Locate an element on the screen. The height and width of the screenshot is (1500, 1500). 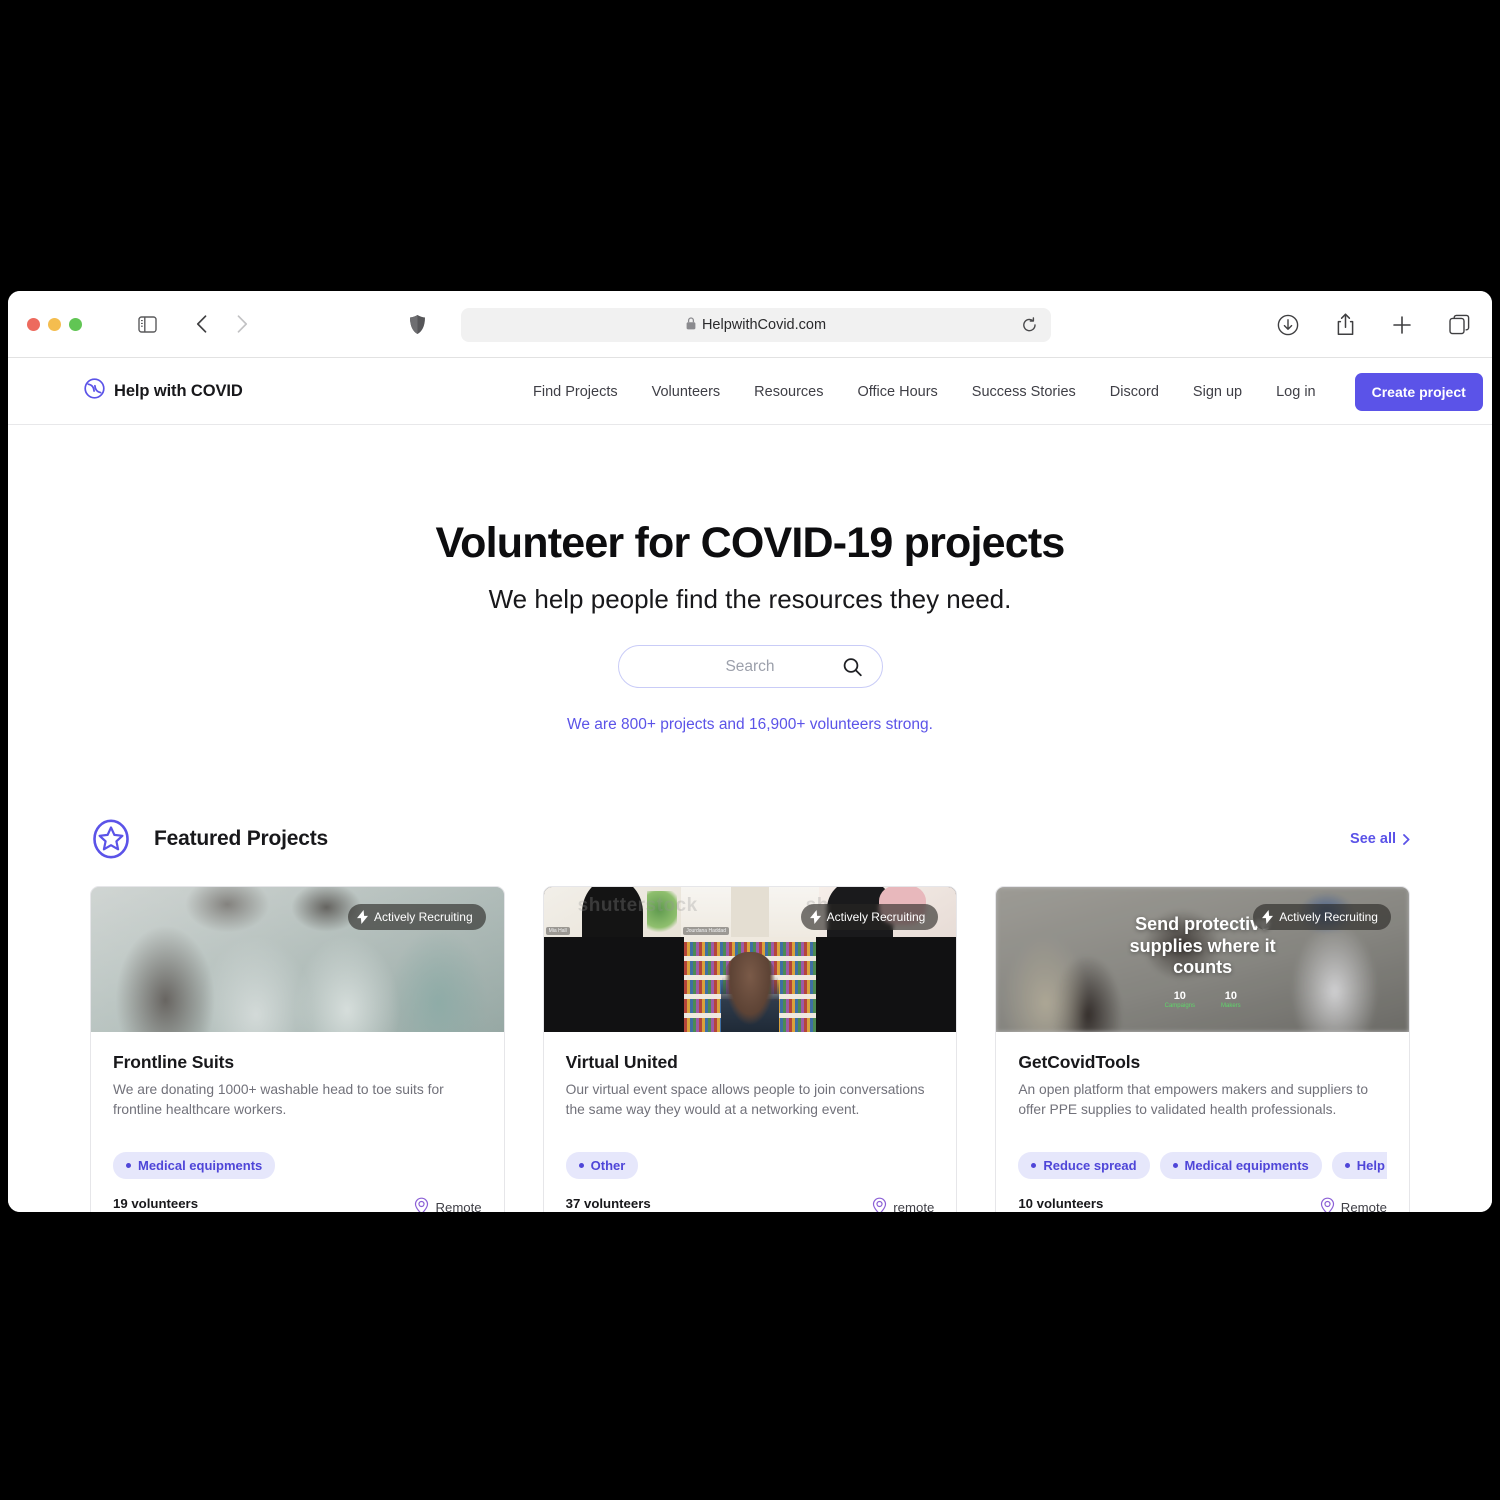
url-bar: HelpwithCovid.com is located at coordinates (756, 325).